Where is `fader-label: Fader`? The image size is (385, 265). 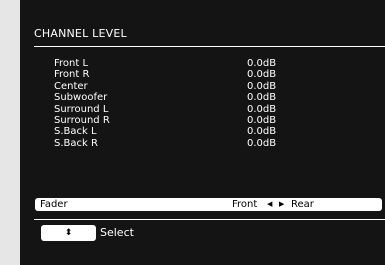
fader-label: Fader is located at coordinates (54, 204).